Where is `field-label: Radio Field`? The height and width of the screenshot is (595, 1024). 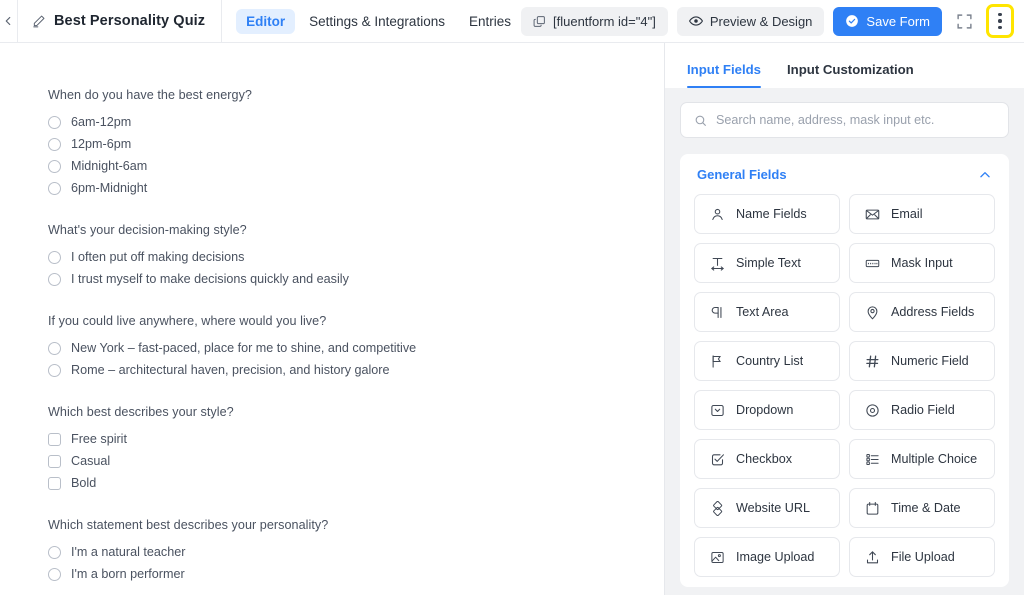
field-label: Radio Field is located at coordinates (923, 410).